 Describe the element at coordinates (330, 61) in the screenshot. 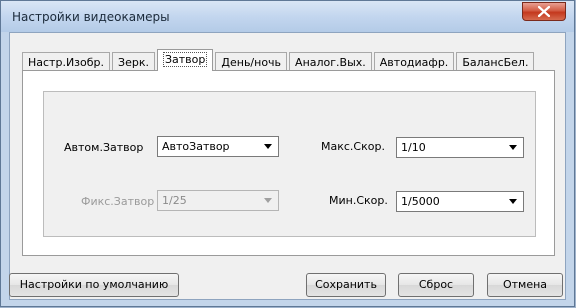

I see `tab-analog-output: Аналог.Вых.` at that location.